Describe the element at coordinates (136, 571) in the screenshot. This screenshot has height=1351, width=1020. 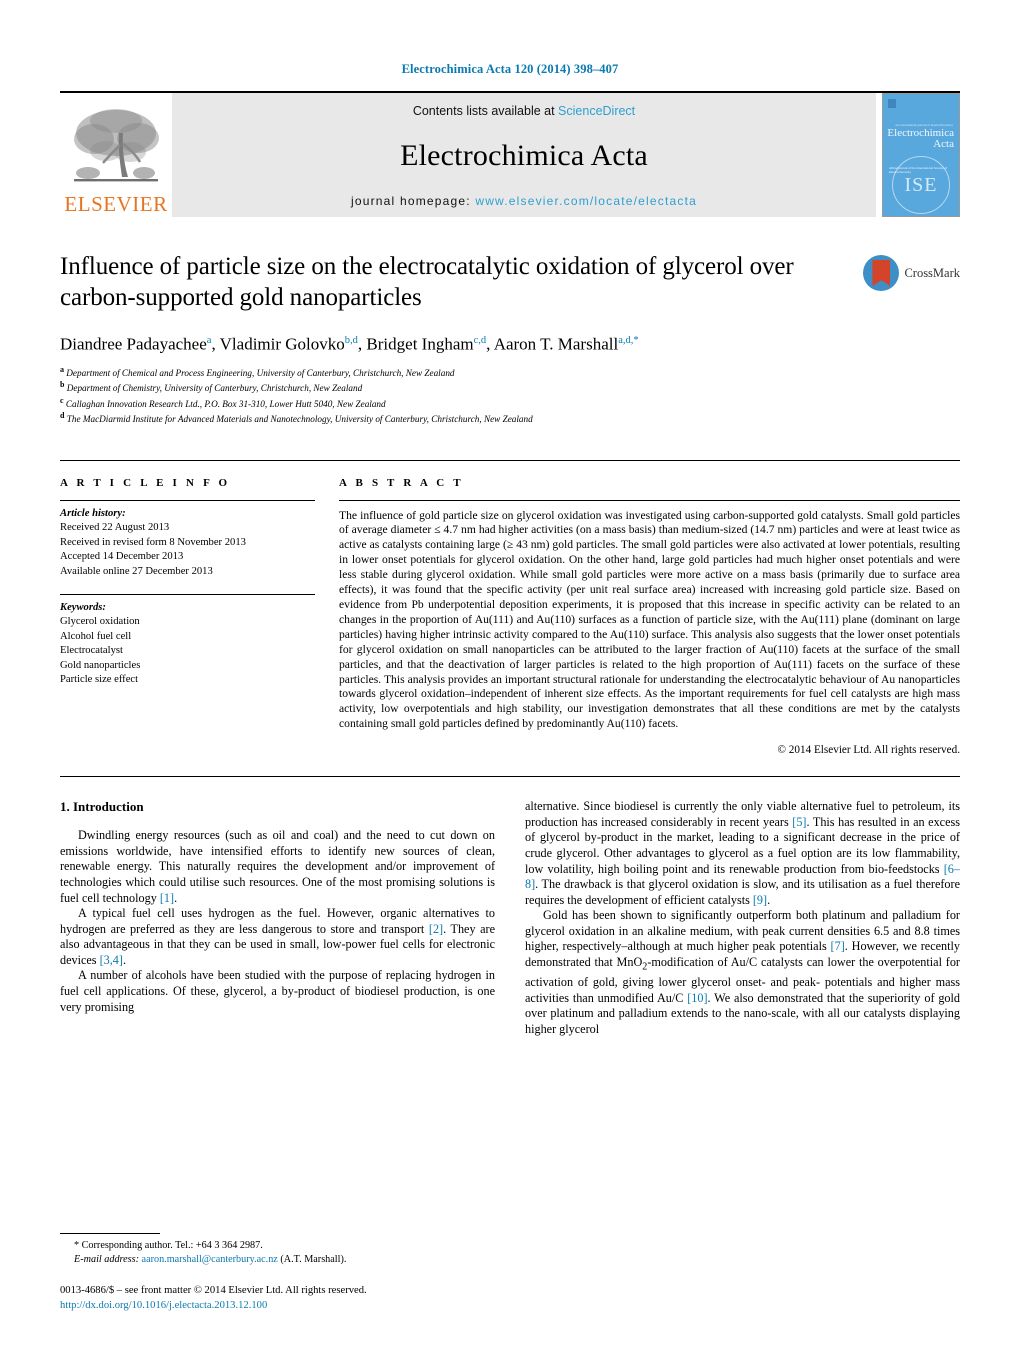
I see `article-history-item: Available online 27 December 2013` at that location.